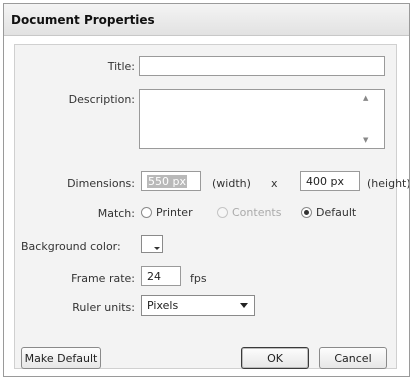  Describe the element at coordinates (103, 307) in the screenshot. I see `ruler-units-label: Ruler units:` at that location.